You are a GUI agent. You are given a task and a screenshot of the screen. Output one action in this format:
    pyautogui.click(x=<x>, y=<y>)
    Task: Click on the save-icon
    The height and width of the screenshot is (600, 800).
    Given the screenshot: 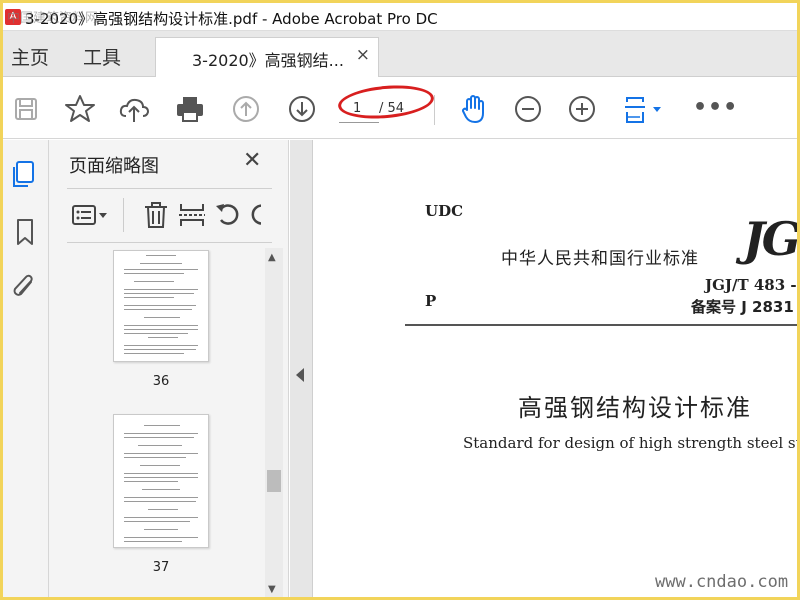 What is the action you would take?
    pyautogui.click(x=26, y=109)
    